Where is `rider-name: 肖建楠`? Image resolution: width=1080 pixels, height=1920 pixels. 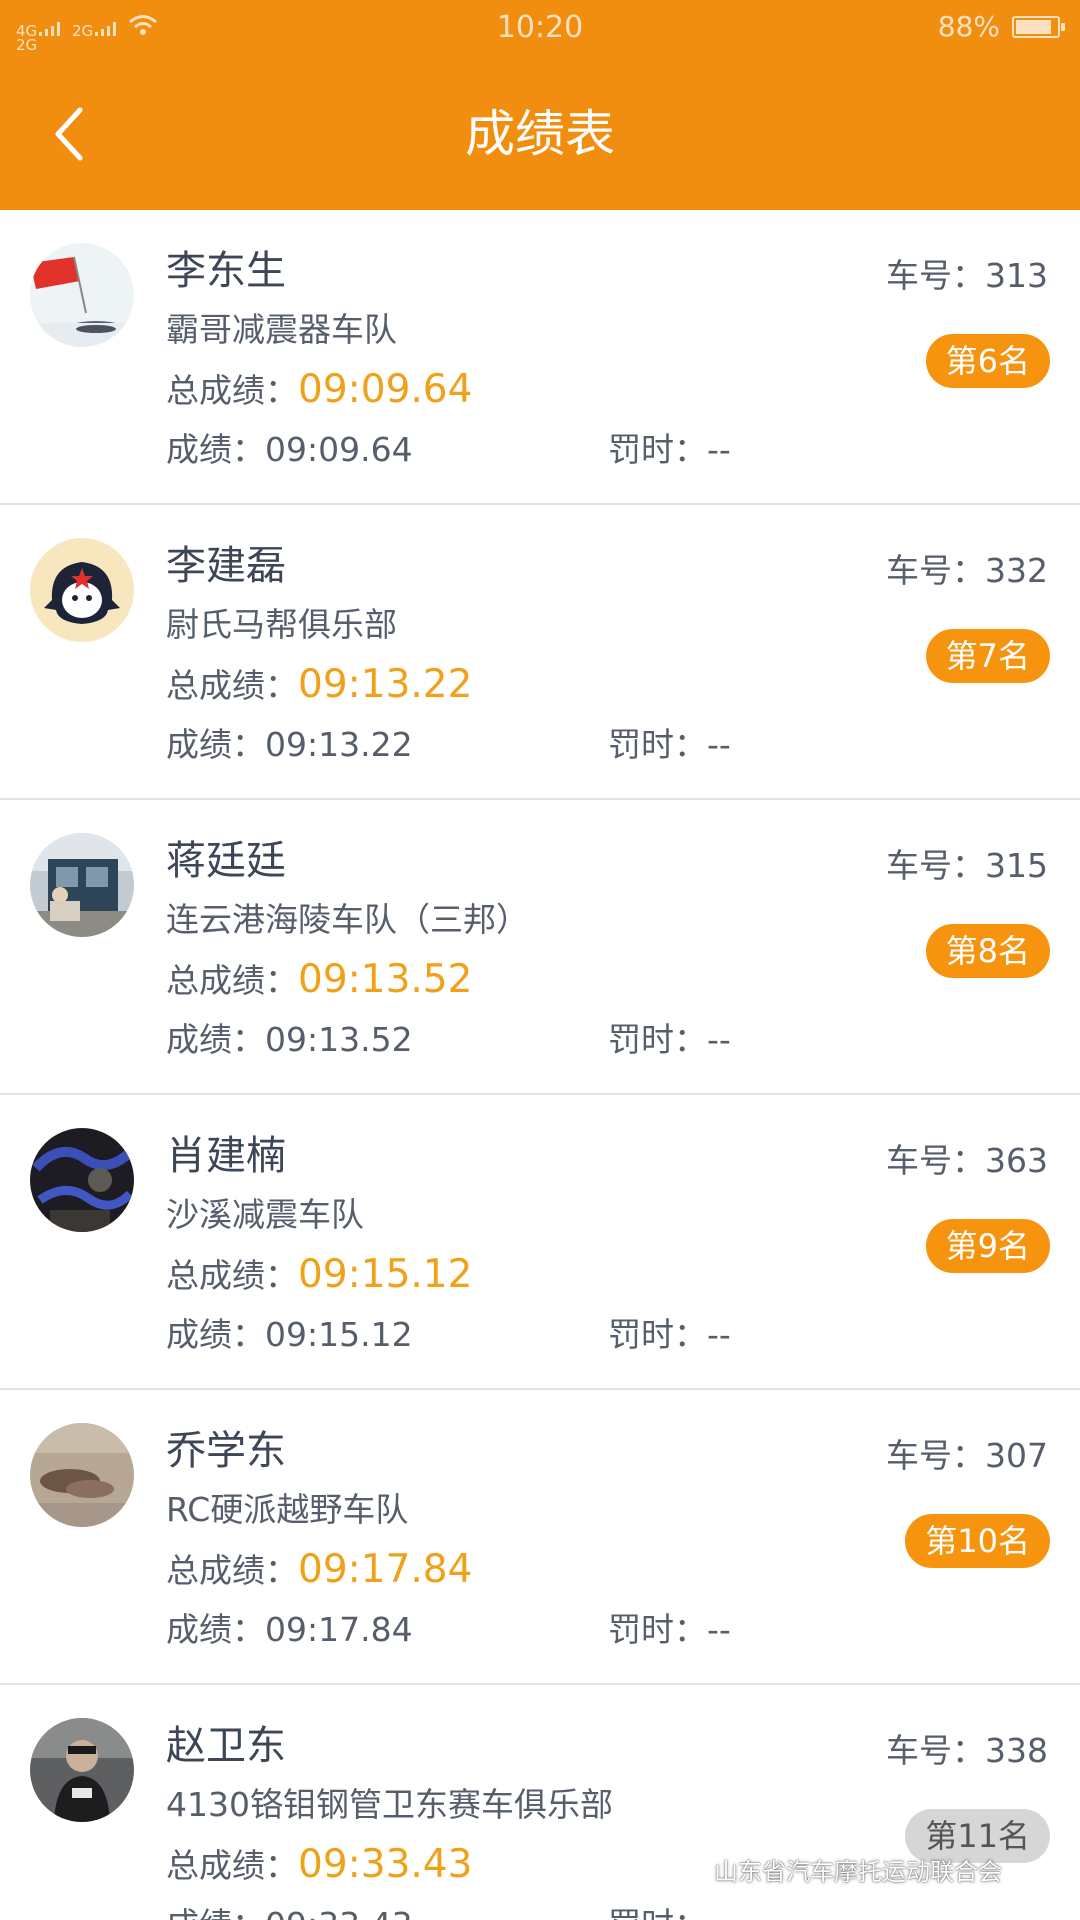 rider-name: 肖建楠 is located at coordinates (226, 1156).